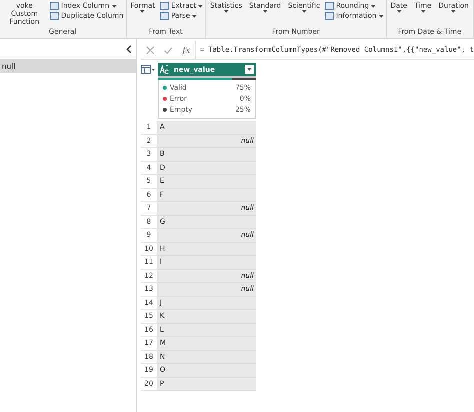  Describe the element at coordinates (169, 50) in the screenshot. I see `check-icon` at that location.